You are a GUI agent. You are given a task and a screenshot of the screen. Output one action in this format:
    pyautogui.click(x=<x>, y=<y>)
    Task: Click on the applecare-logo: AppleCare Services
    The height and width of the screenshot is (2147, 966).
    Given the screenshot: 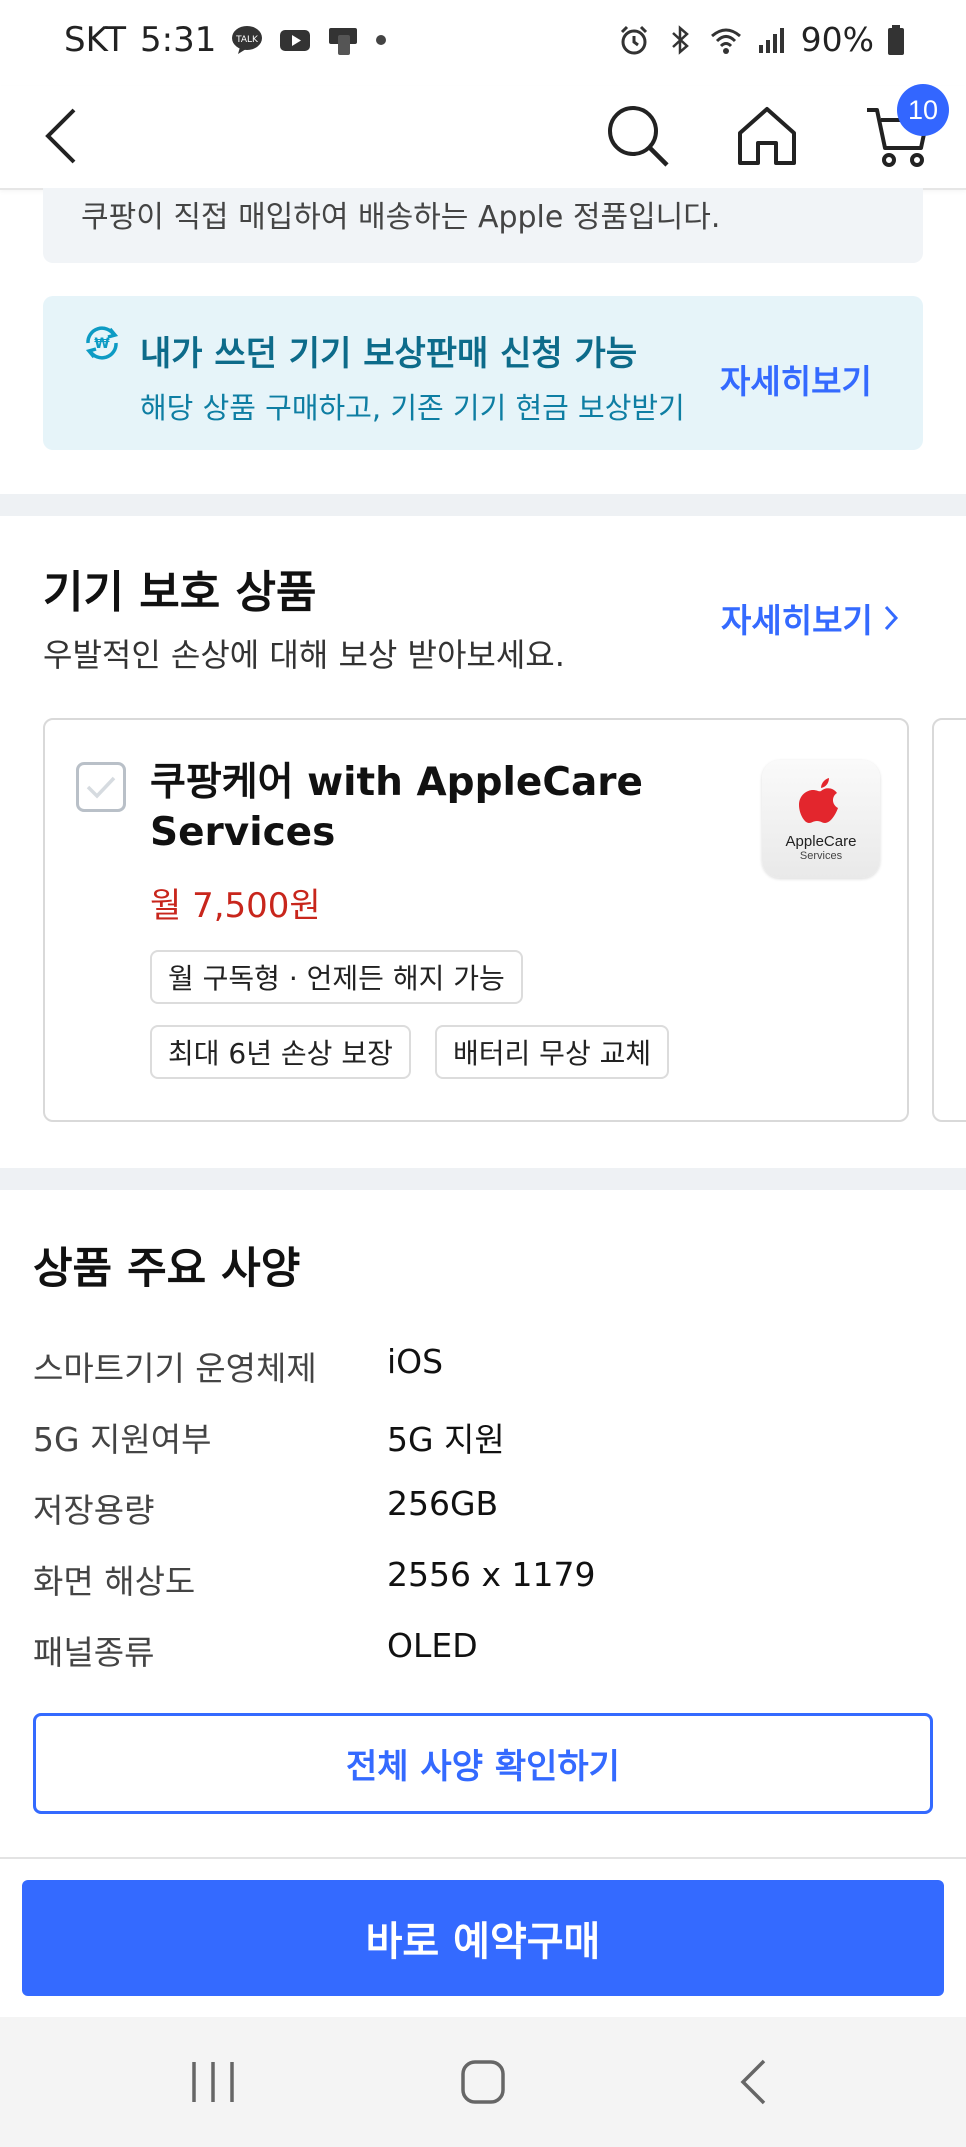 What is the action you would take?
    pyautogui.click(x=821, y=819)
    